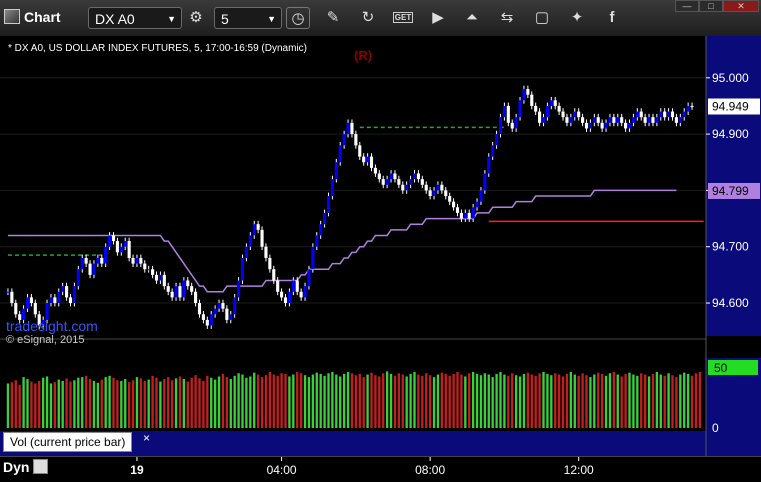 This screenshot has height=482, width=761. Describe the element at coordinates (42, 17) in the screenshot. I see `chart-app-label: Chart` at that location.